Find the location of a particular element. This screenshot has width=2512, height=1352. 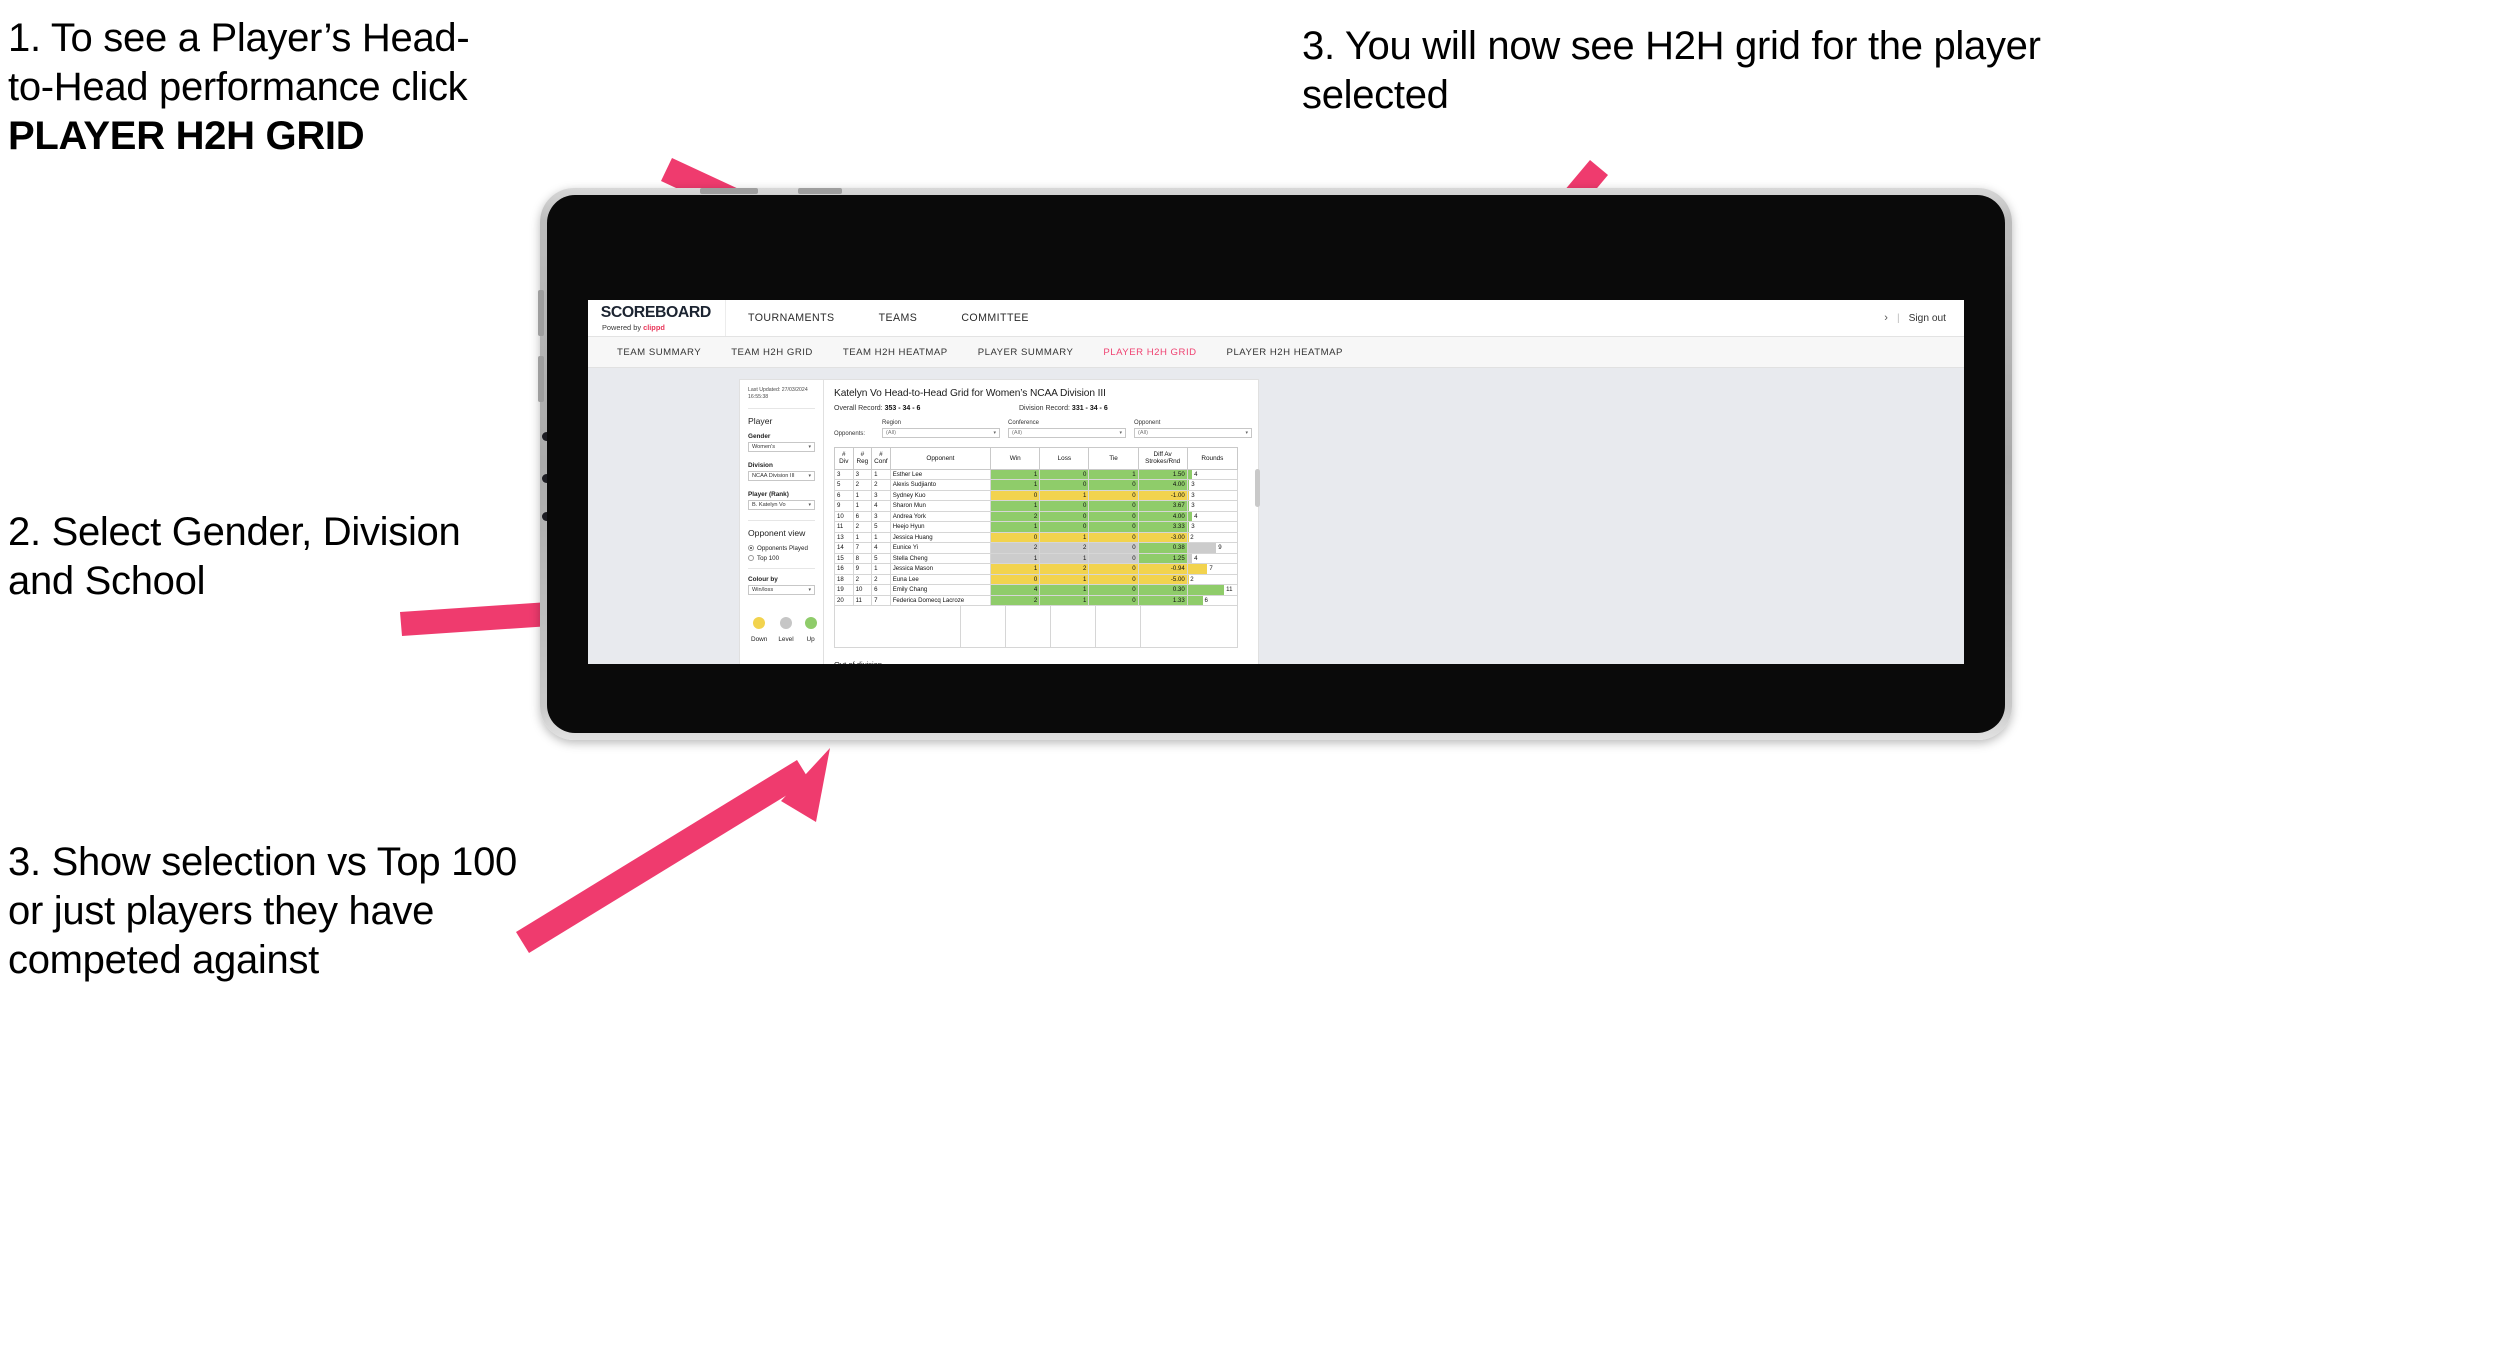

cell-diff: 3.67 is located at coordinates (1162, 506).